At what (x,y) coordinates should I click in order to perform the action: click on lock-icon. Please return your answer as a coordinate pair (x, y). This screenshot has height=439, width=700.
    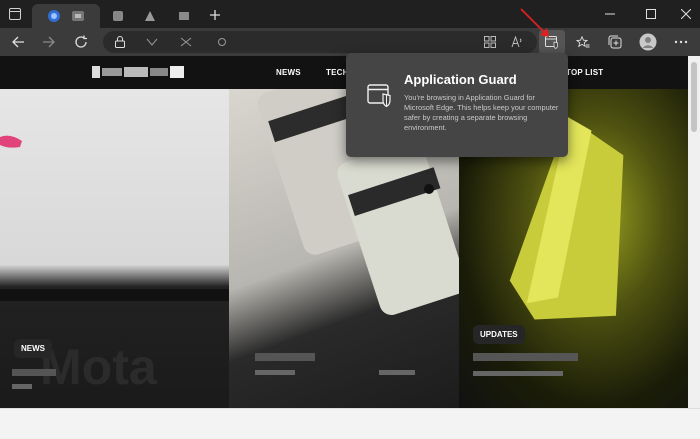
    Looking at the image, I should click on (120, 42).